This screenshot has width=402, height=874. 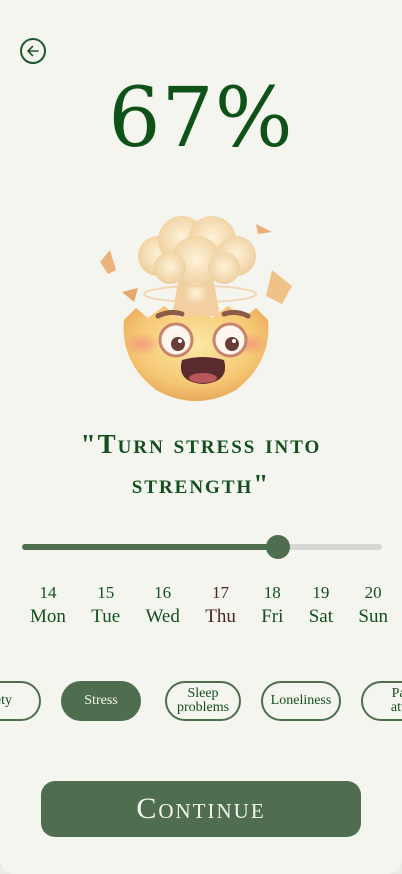 I want to click on progress-slider, so click(x=202, y=547).